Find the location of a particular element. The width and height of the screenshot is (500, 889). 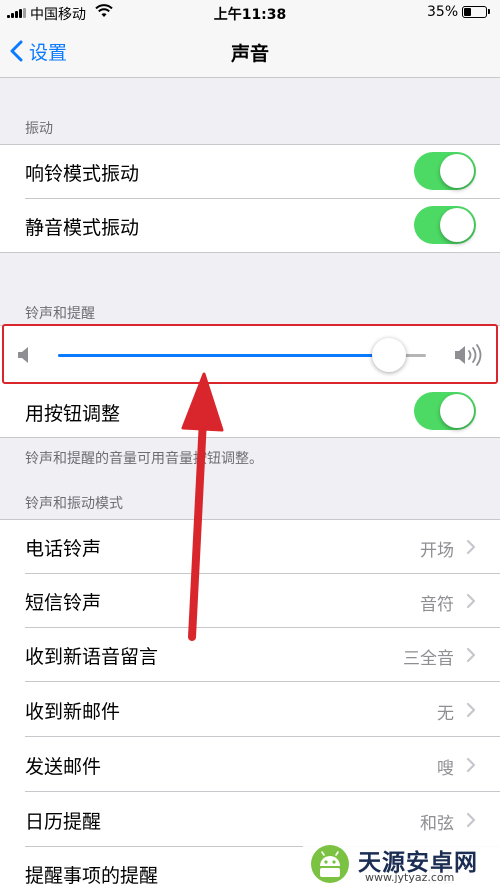

status-bar: 中国移动 上午11:38 35% is located at coordinates (250, 13).